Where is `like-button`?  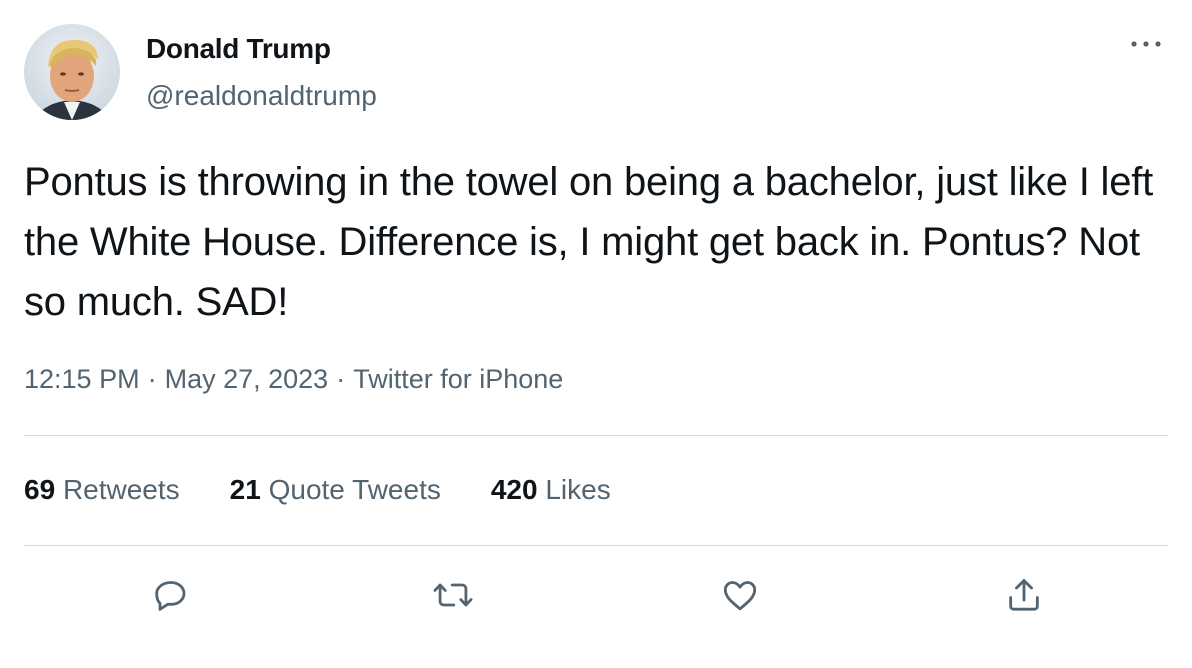
like-button is located at coordinates (740, 595).